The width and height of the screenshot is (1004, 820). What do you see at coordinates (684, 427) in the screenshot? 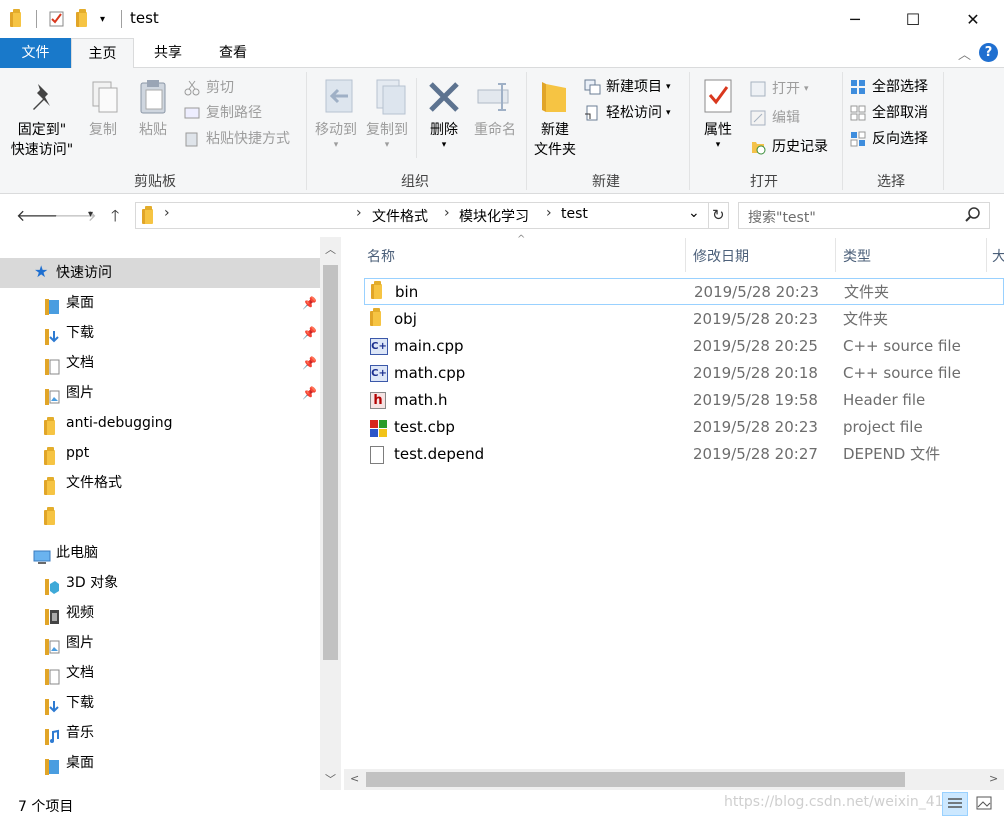
I see `file-row: test.cbp 2019/5/28 20:23 project file` at bounding box center [684, 427].